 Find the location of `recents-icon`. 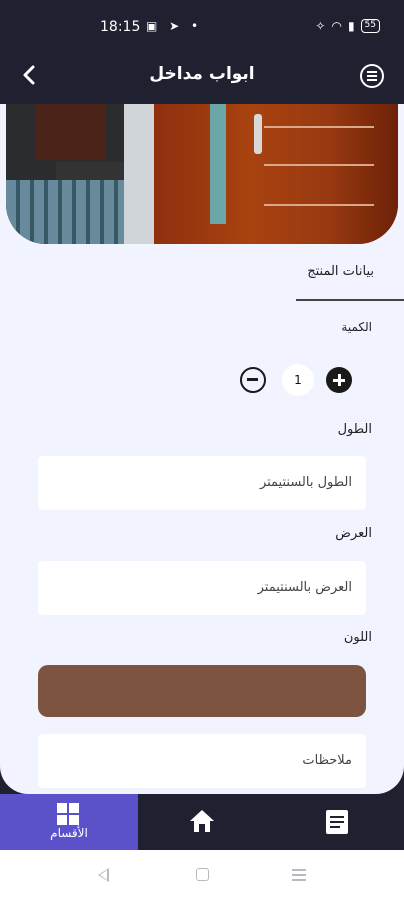

recents-icon is located at coordinates (299, 875).